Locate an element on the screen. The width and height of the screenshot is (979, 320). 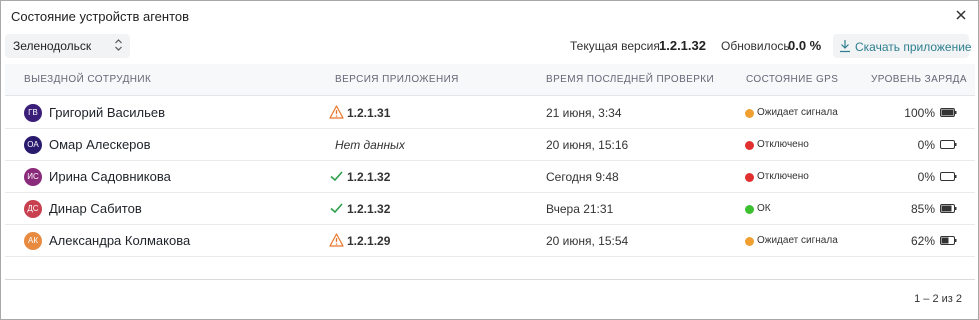
battery-charge: 85% is located at coordinates (922, 209).